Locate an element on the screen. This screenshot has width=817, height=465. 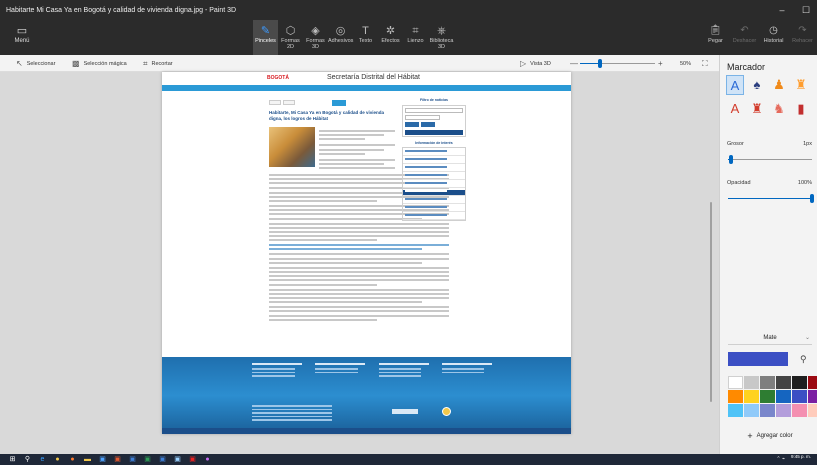
zoom-slider-thumb is located at coordinates (600, 63).